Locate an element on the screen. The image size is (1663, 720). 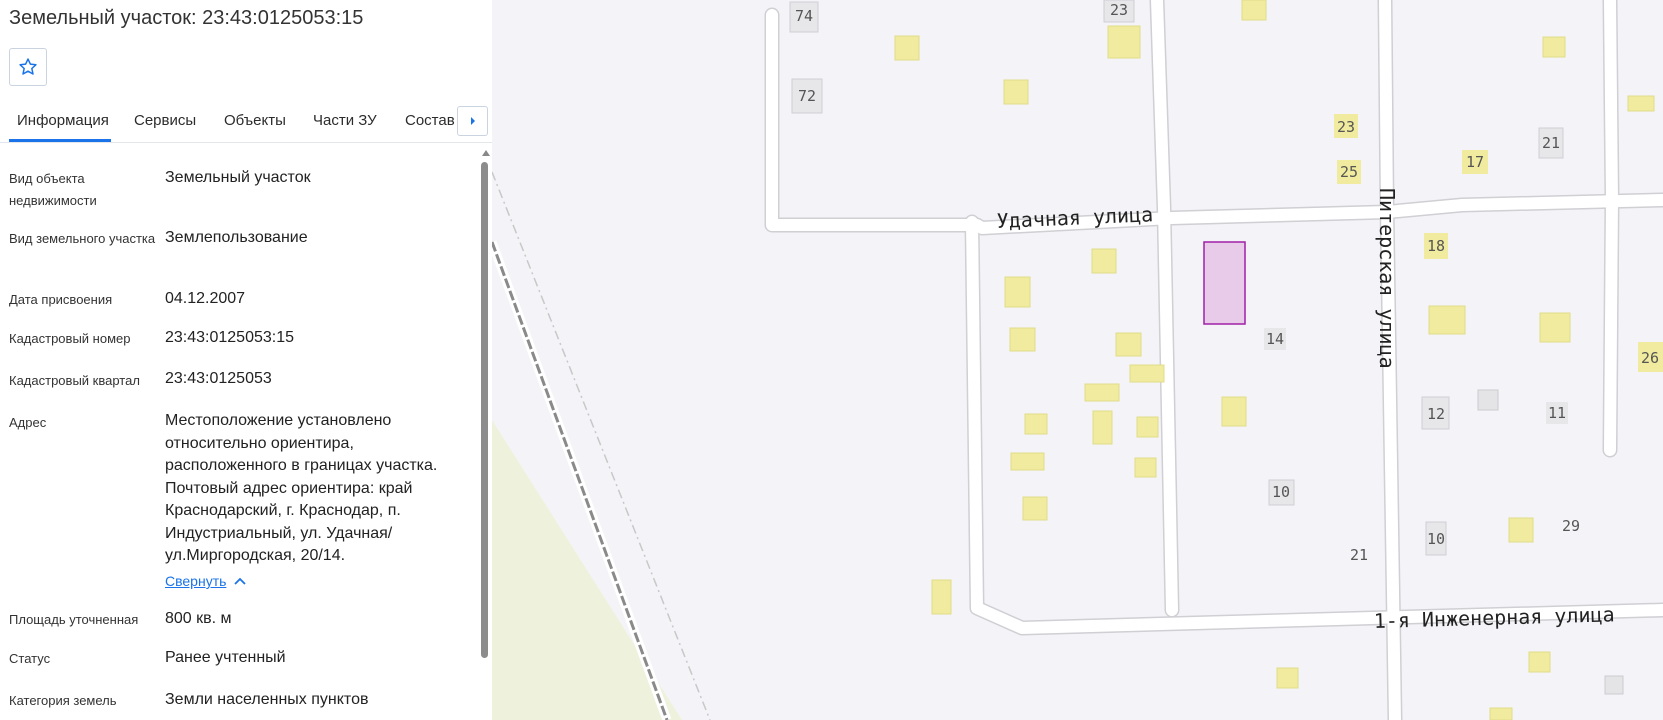
tab-land-parts: Части ЗУ is located at coordinates (345, 120).